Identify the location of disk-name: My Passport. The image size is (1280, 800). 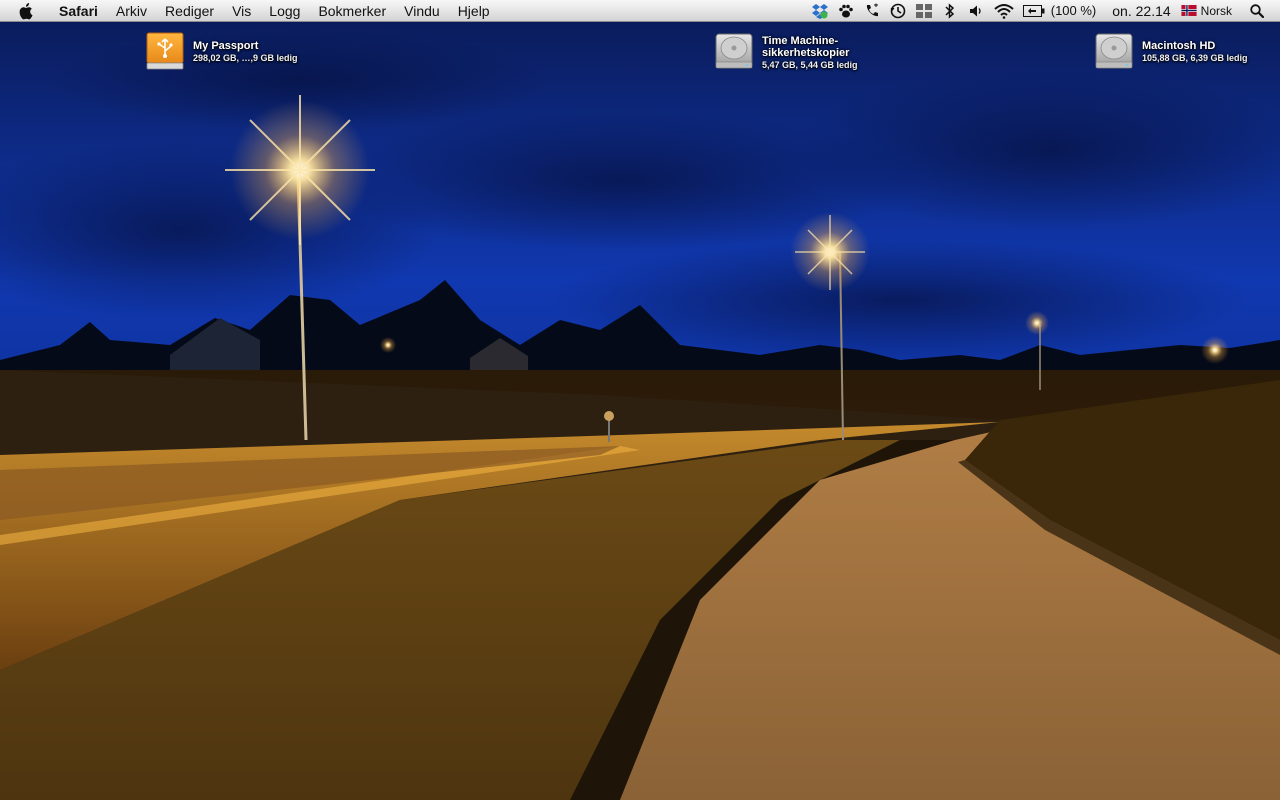
(226, 46).